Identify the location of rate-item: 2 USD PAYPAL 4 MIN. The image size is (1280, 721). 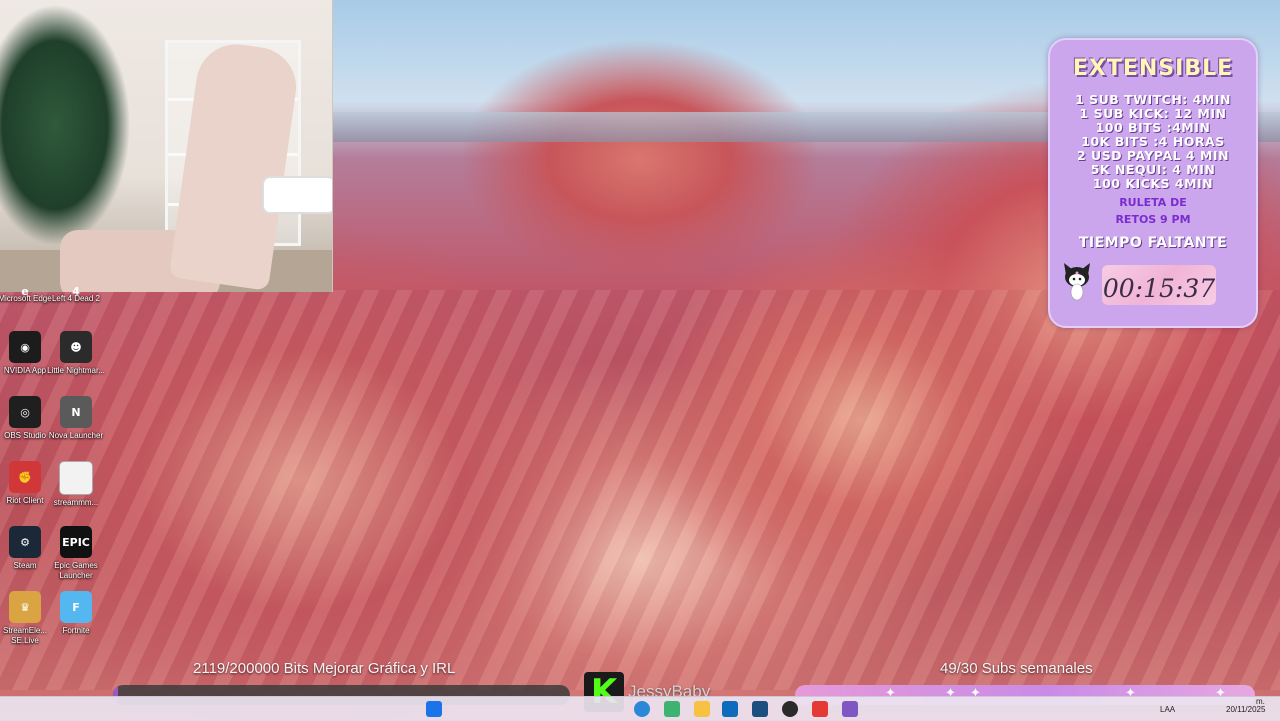
(1153, 155).